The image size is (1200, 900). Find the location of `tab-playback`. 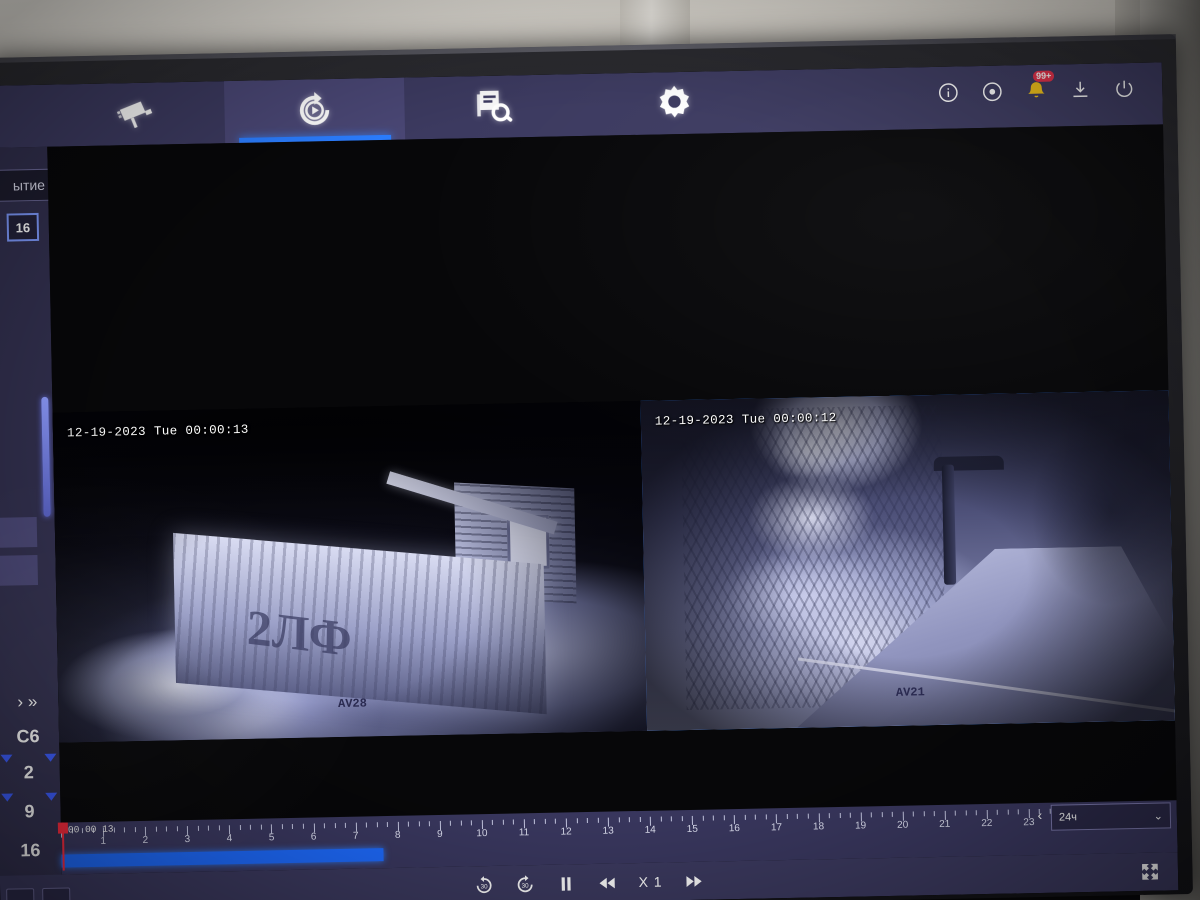

tab-playback is located at coordinates (314, 110).